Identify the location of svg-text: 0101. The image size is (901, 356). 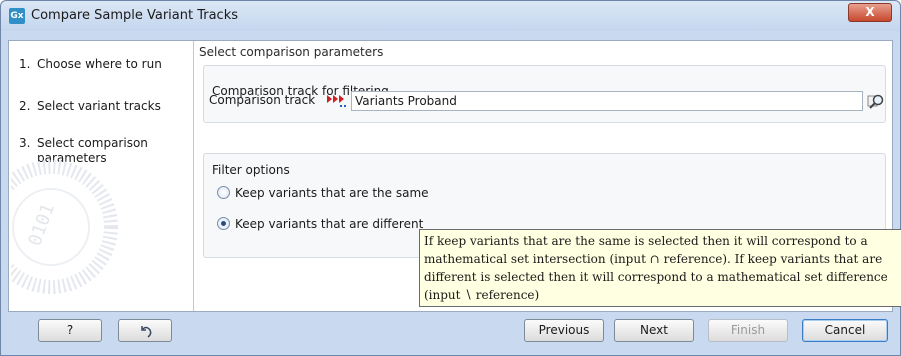
(41, 225).